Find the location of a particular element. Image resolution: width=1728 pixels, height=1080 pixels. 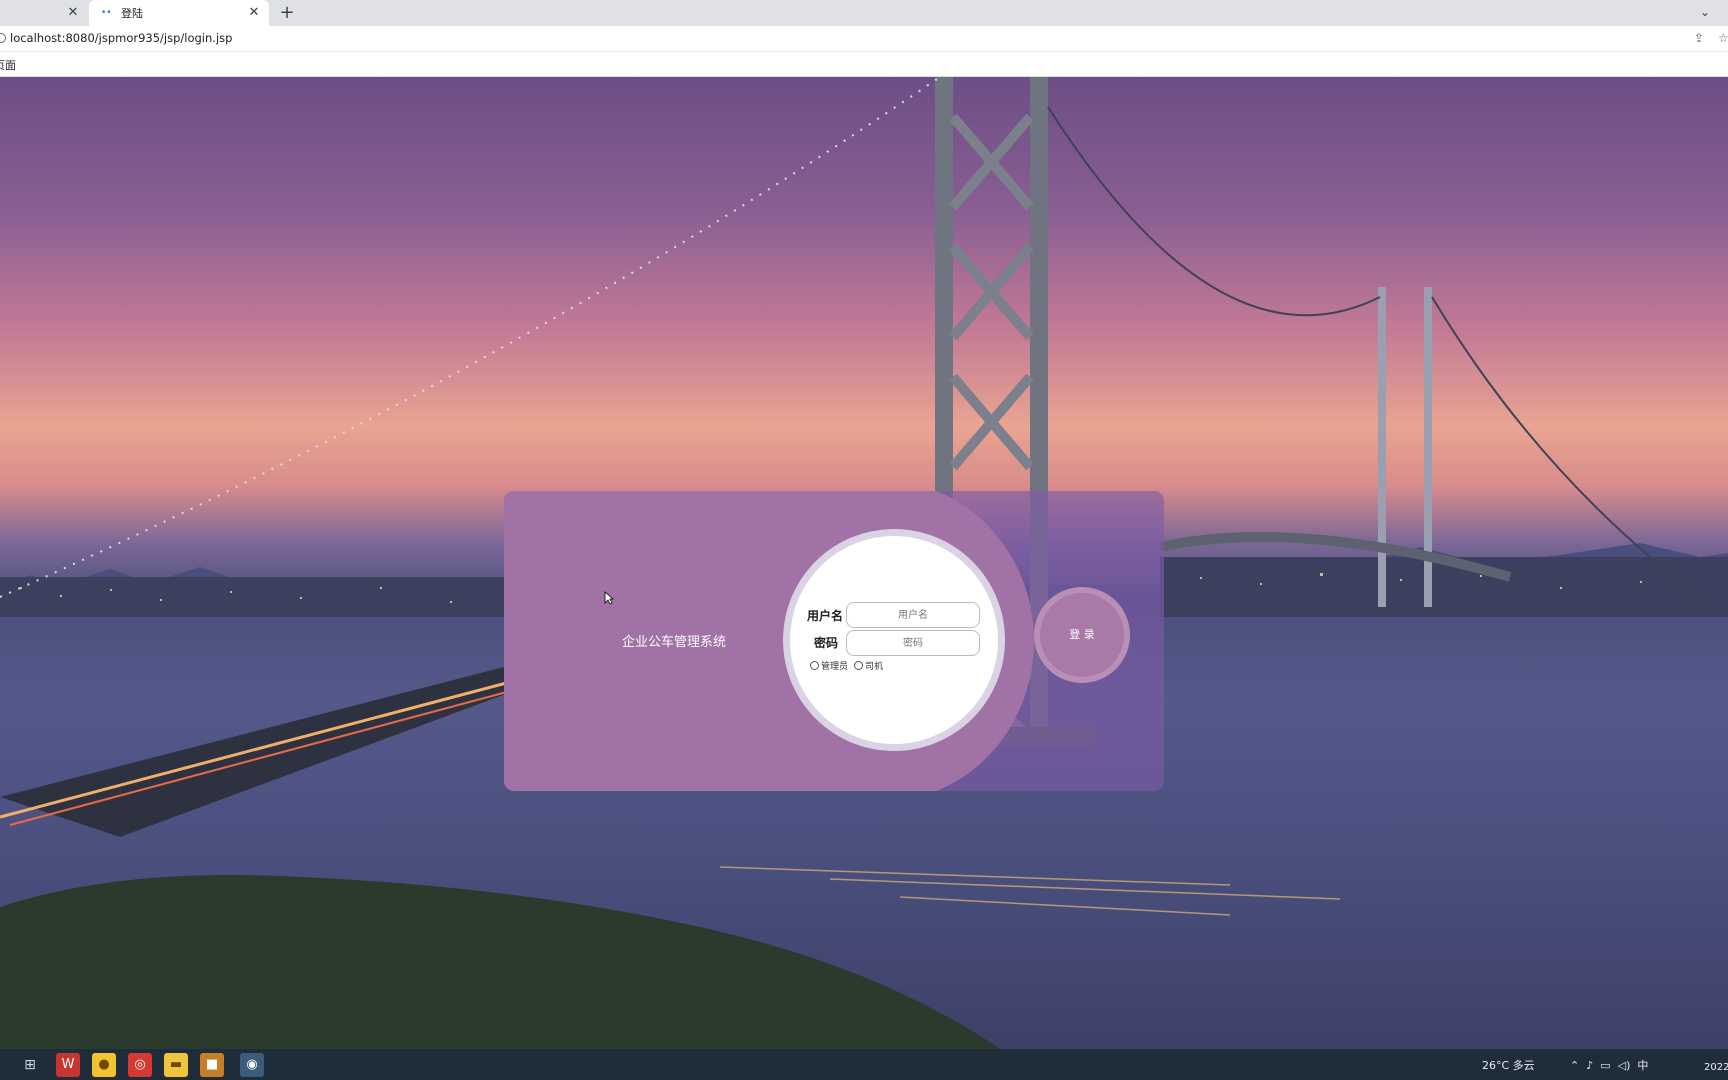

bookmarks-bar: 页面 is located at coordinates (864, 64).